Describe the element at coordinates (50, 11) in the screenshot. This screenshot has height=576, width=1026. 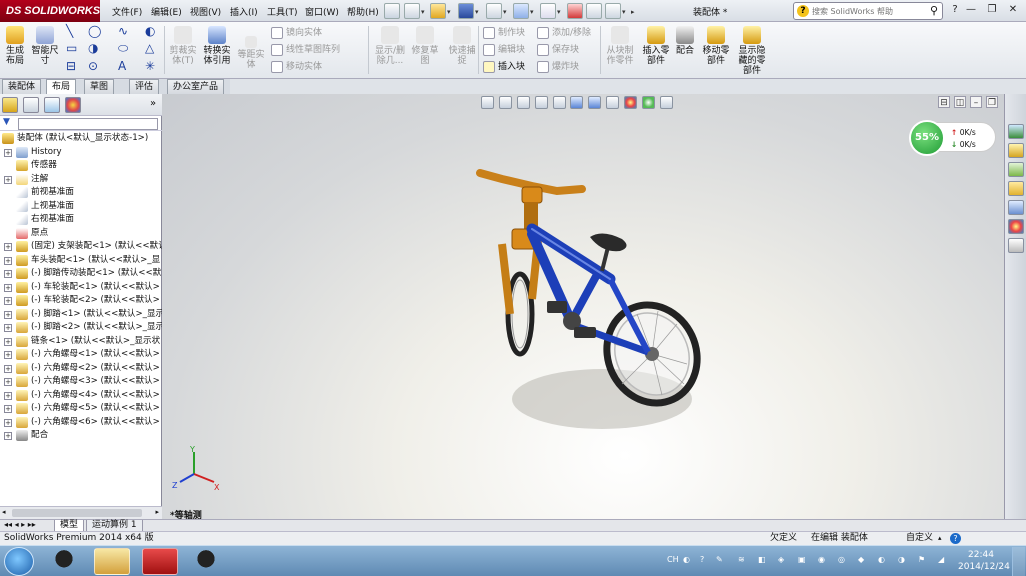
I see `solidworks-logo: DS SOLIDWORKS` at that location.